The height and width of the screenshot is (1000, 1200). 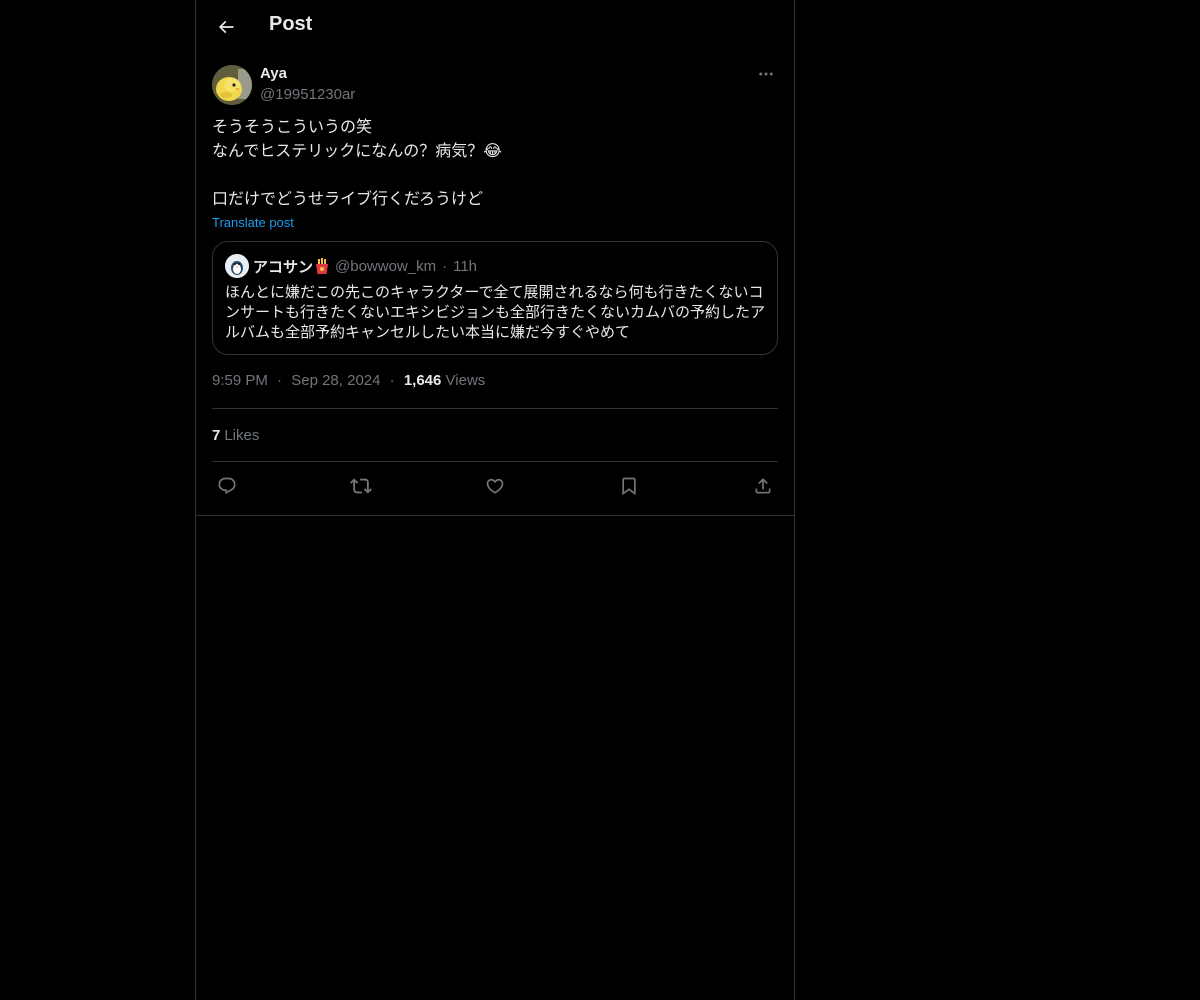 I want to click on bookmark-icon, so click(x=629, y=486).